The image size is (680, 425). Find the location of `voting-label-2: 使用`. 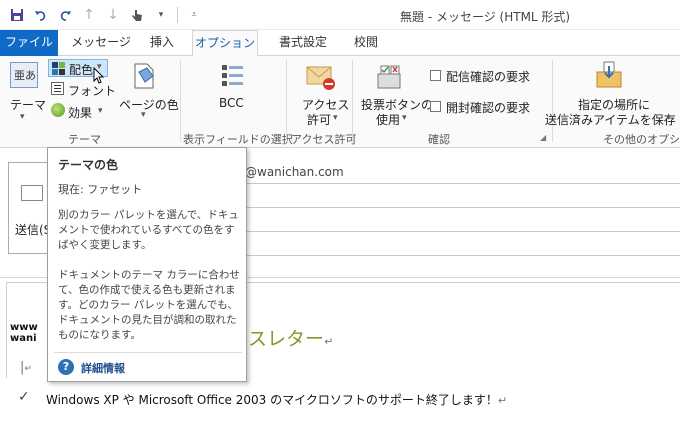

voting-label-2: 使用 is located at coordinates (388, 119).